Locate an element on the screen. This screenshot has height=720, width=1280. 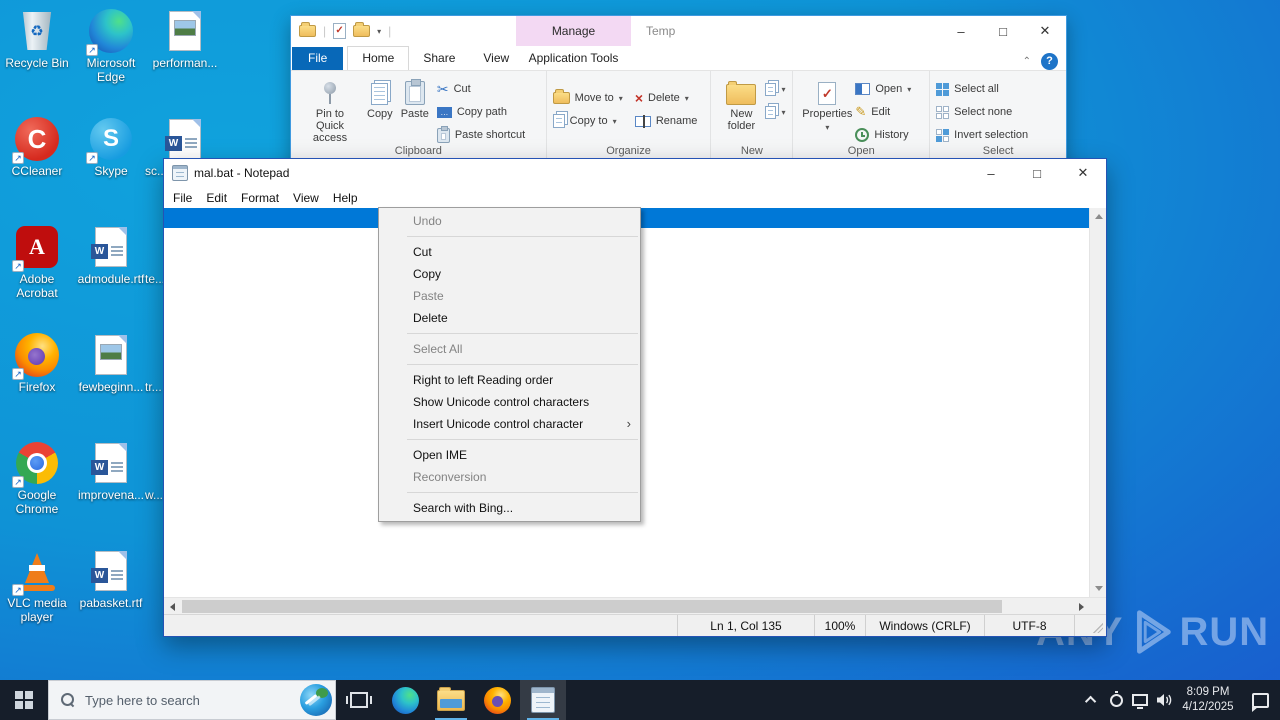
tab-home: Home is located at coordinates (378, 58).